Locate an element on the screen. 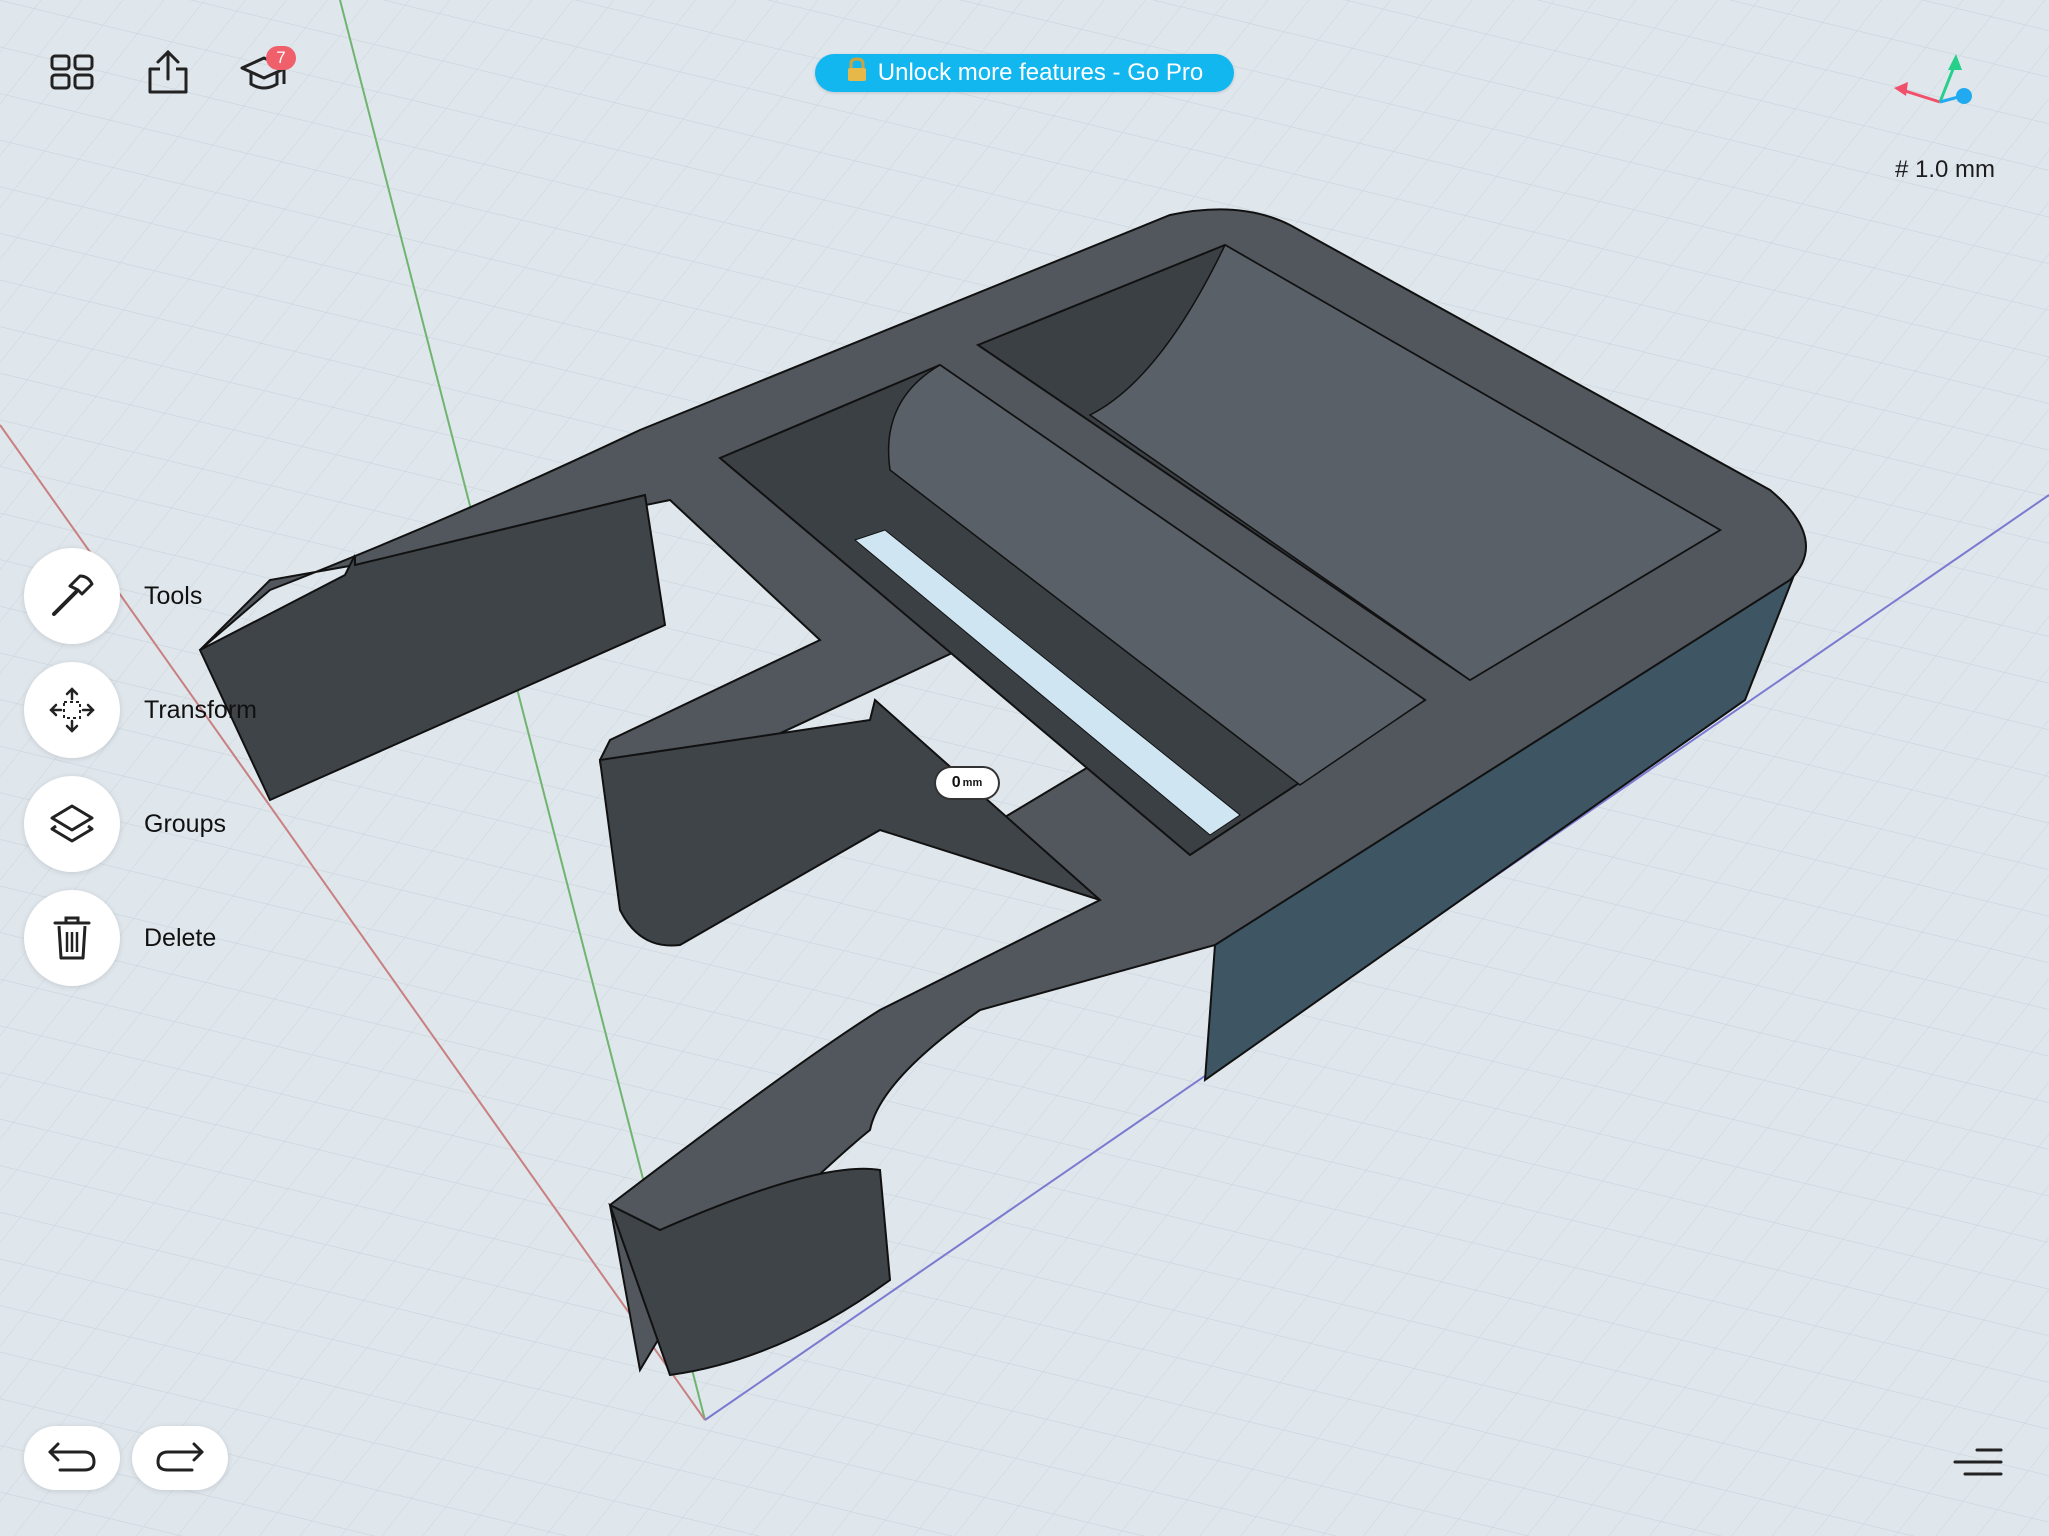  groups-button is located at coordinates (72, 824).